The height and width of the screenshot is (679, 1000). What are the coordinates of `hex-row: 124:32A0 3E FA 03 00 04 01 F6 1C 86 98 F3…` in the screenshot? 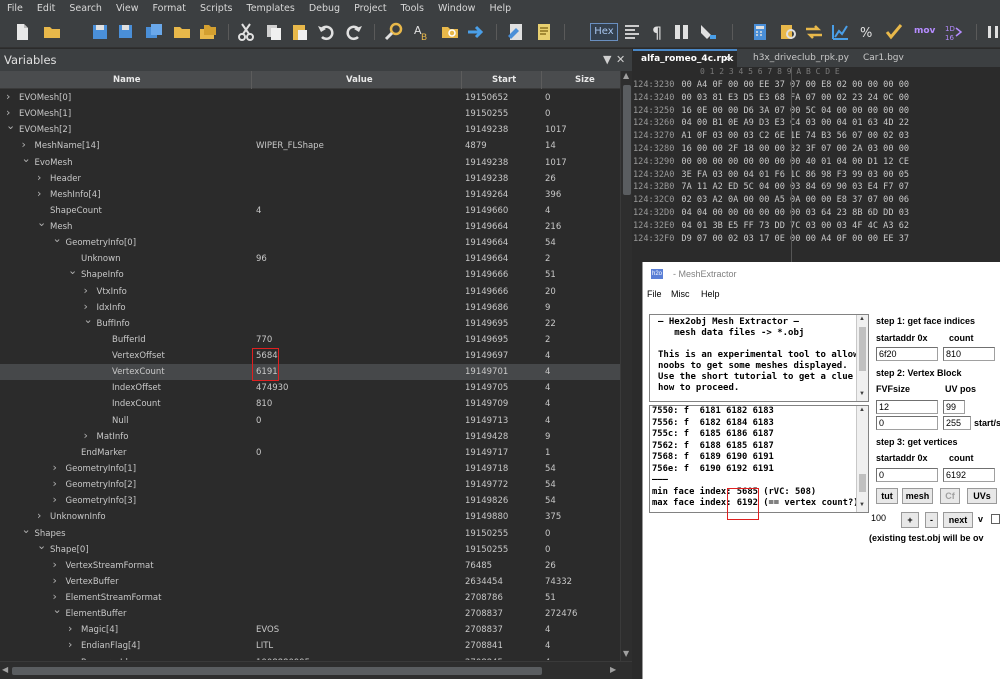 It's located at (771, 176).